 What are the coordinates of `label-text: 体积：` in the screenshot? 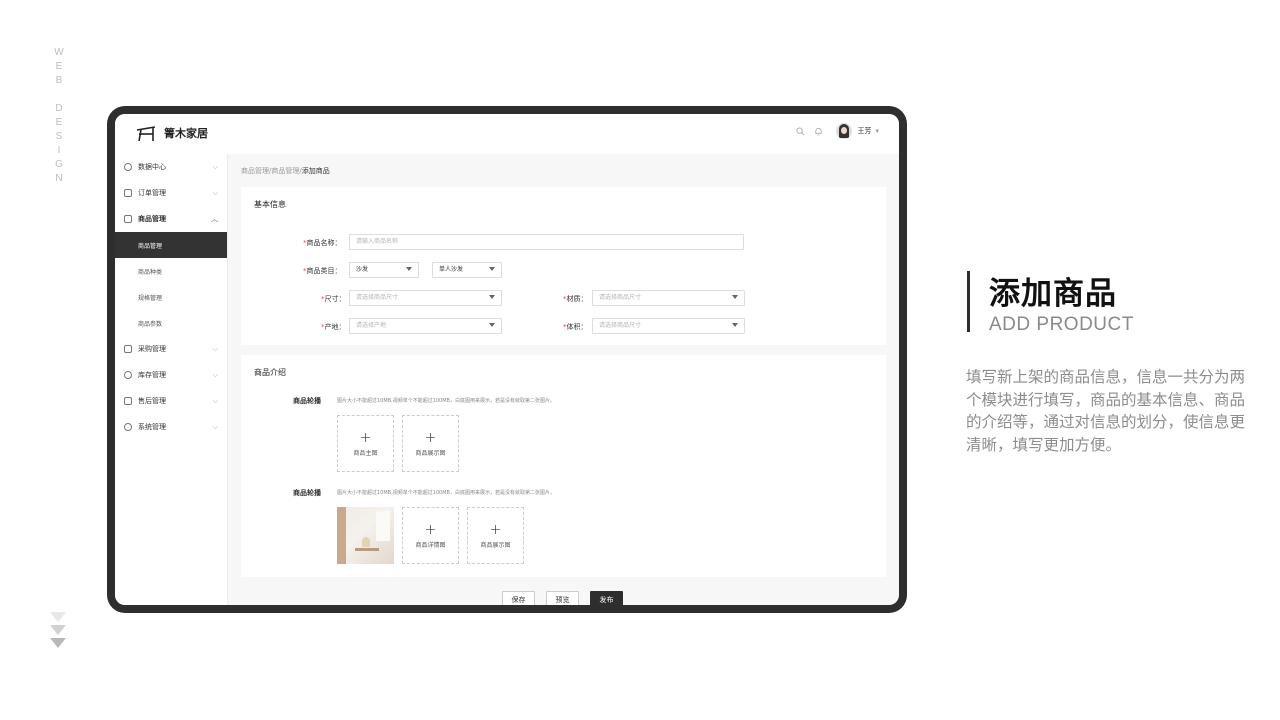 It's located at (577, 327).